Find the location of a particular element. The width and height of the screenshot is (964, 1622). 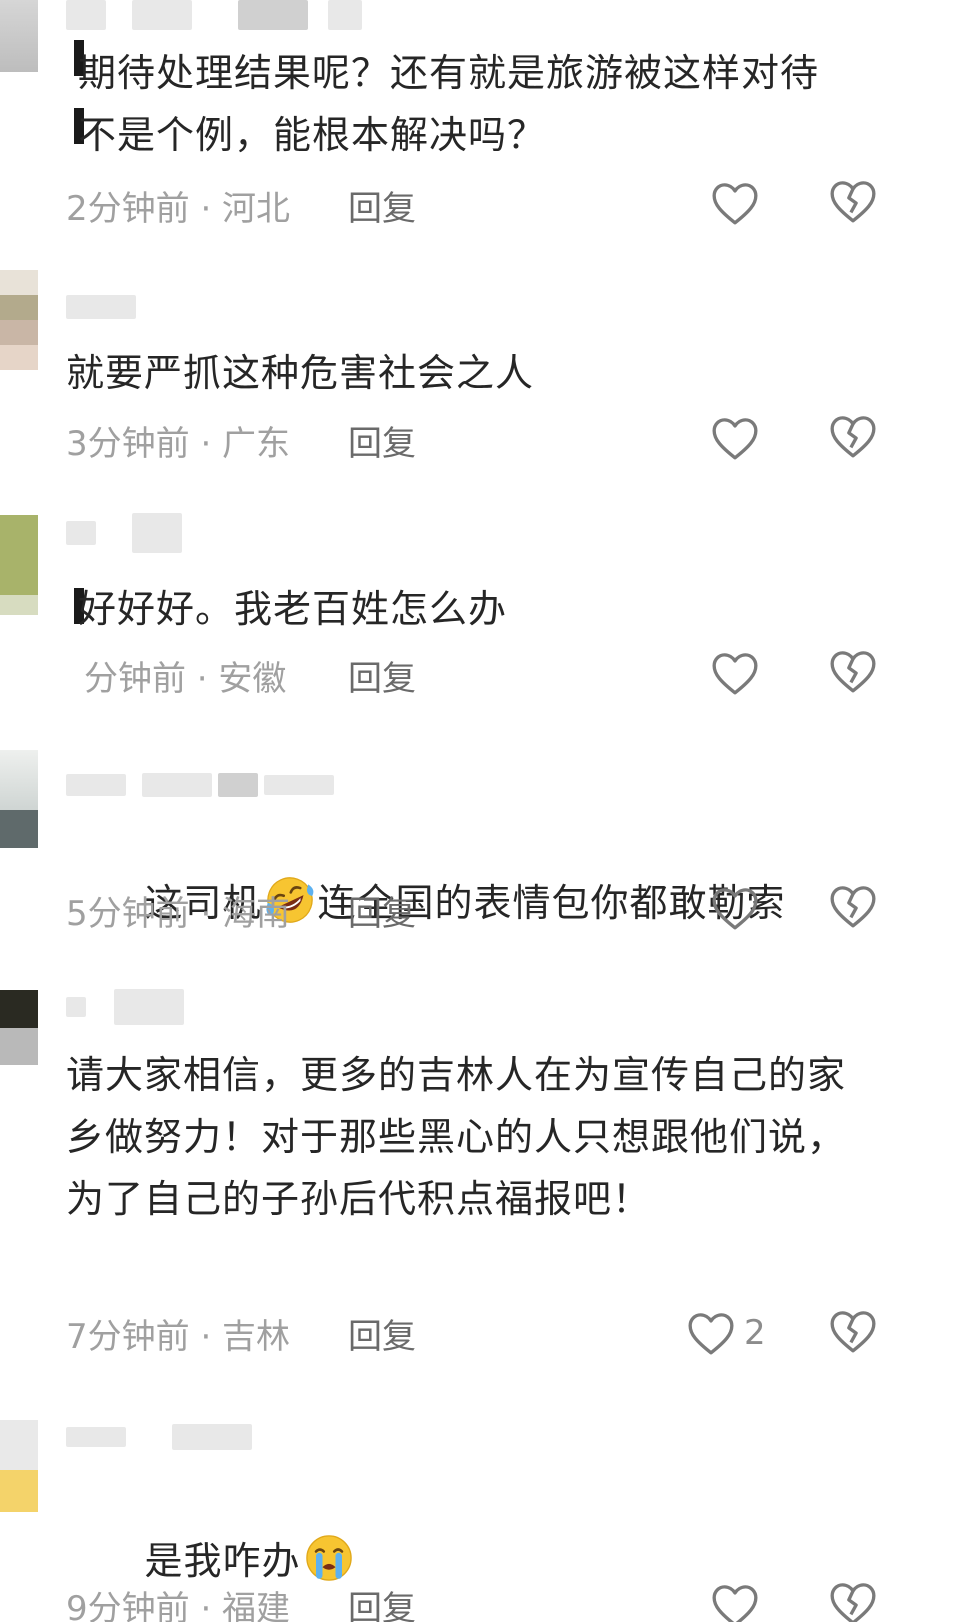

comment-item: 是我咋办 9分钟前 · 福建 回复 is located at coordinates (482, 1521).